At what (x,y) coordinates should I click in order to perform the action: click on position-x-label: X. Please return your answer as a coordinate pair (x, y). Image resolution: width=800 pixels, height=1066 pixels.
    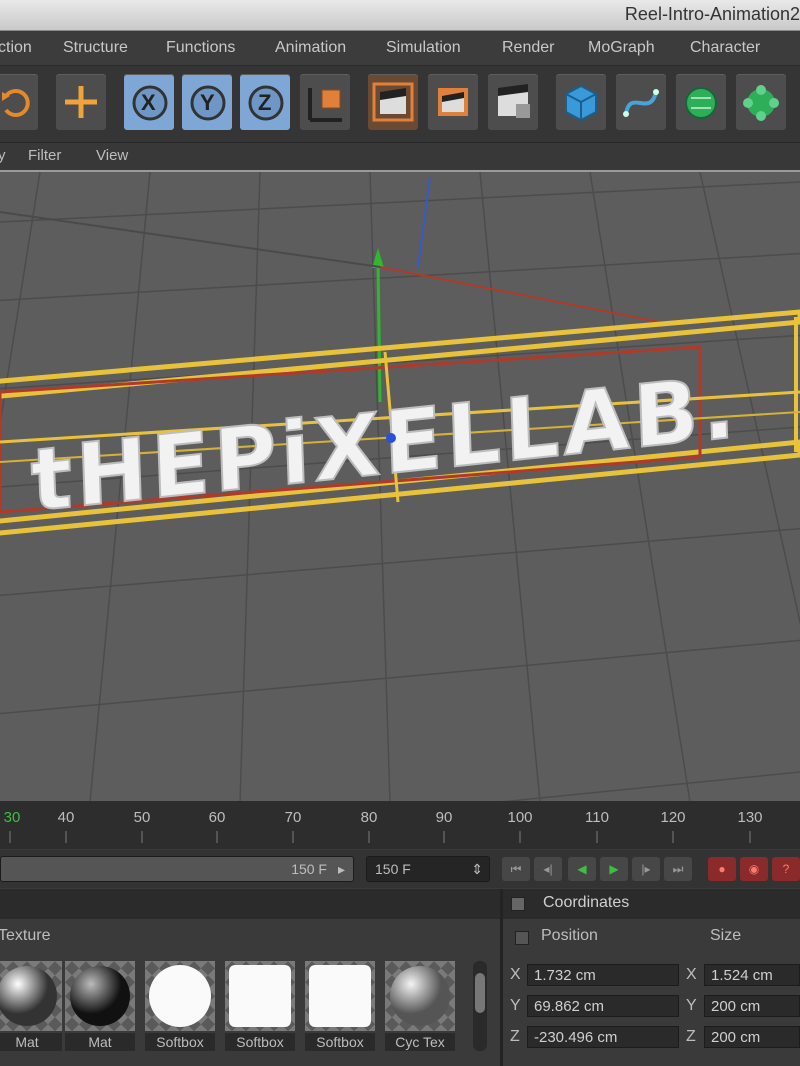
    Looking at the image, I should click on (515, 974).